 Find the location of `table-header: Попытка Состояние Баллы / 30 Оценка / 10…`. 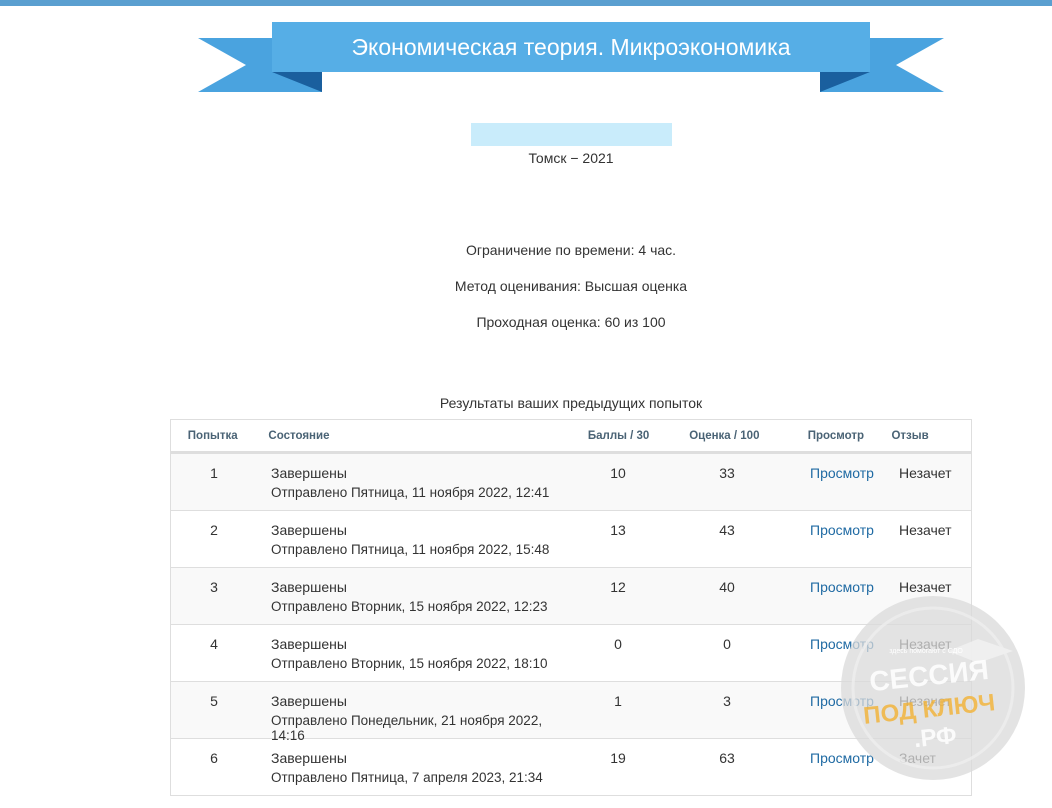

table-header: Попытка Состояние Баллы / 30 Оценка / 10… is located at coordinates (571, 436).